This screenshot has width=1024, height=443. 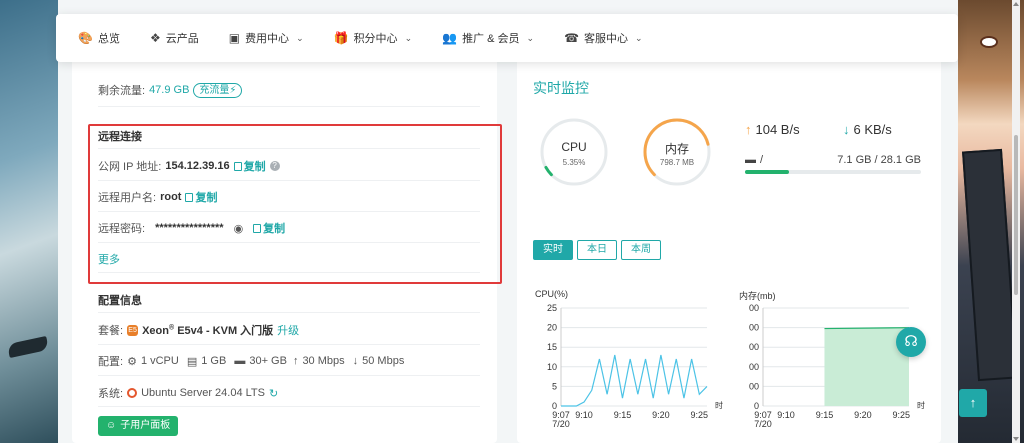 What do you see at coordinates (133, 330) in the screenshot?
I see `plan-icon: E5` at bounding box center [133, 330].